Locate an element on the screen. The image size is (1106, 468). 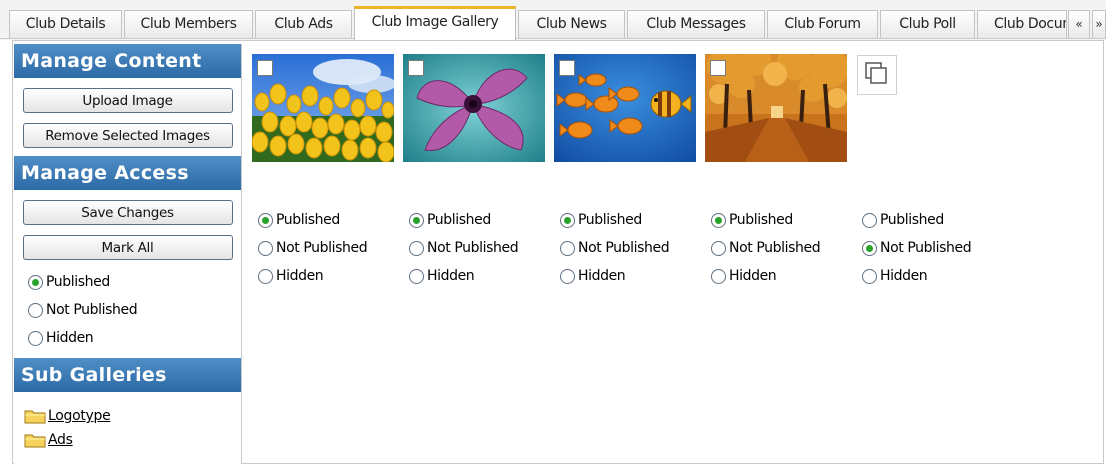
mark-all-button: Mark All is located at coordinates (127, 247).